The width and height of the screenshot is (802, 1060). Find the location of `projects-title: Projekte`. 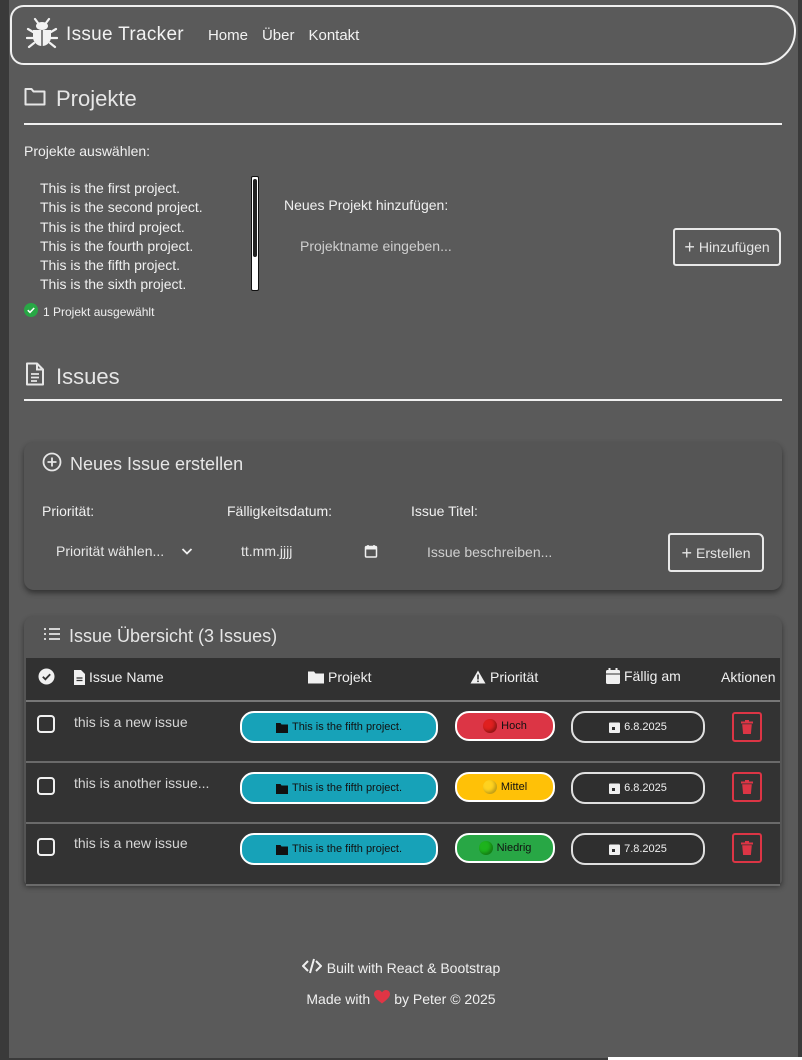

projects-title: Projekte is located at coordinates (96, 98).